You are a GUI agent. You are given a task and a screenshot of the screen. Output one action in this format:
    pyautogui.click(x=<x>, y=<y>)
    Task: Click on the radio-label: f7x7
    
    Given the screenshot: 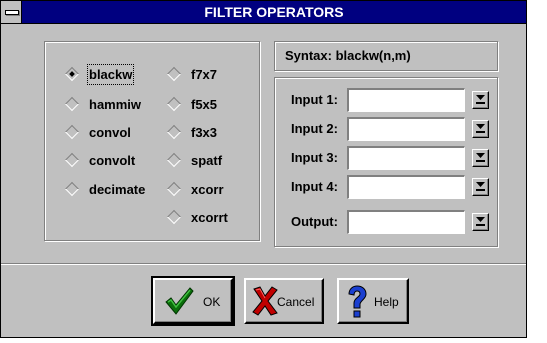 What is the action you would take?
    pyautogui.click(x=204, y=74)
    